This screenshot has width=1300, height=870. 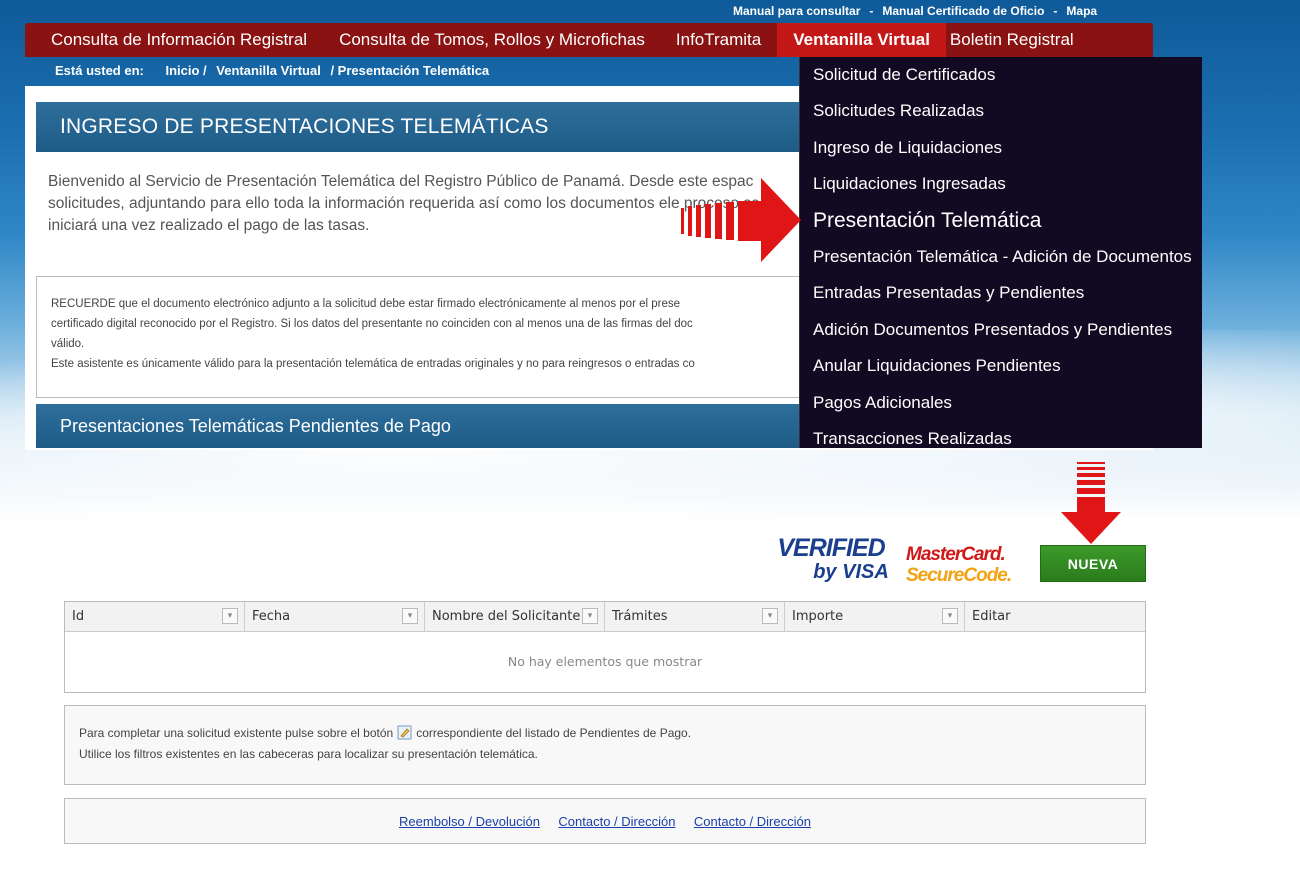 What do you see at coordinates (410, 70) in the screenshot?
I see `breadcrumb-current: / Presentación Telemática` at bounding box center [410, 70].